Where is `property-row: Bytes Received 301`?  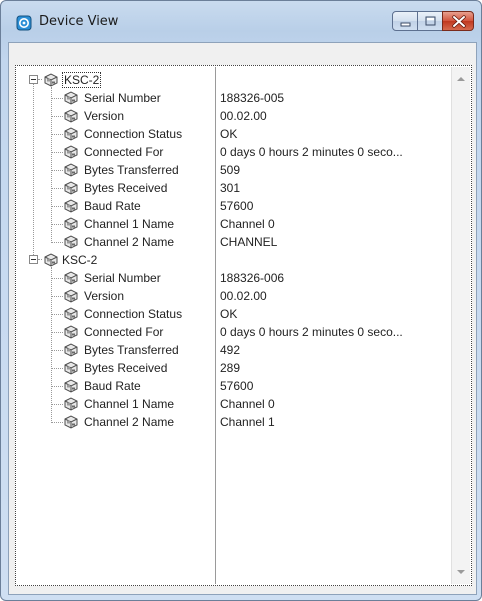 property-row: Bytes Received 301 is located at coordinates (234, 188).